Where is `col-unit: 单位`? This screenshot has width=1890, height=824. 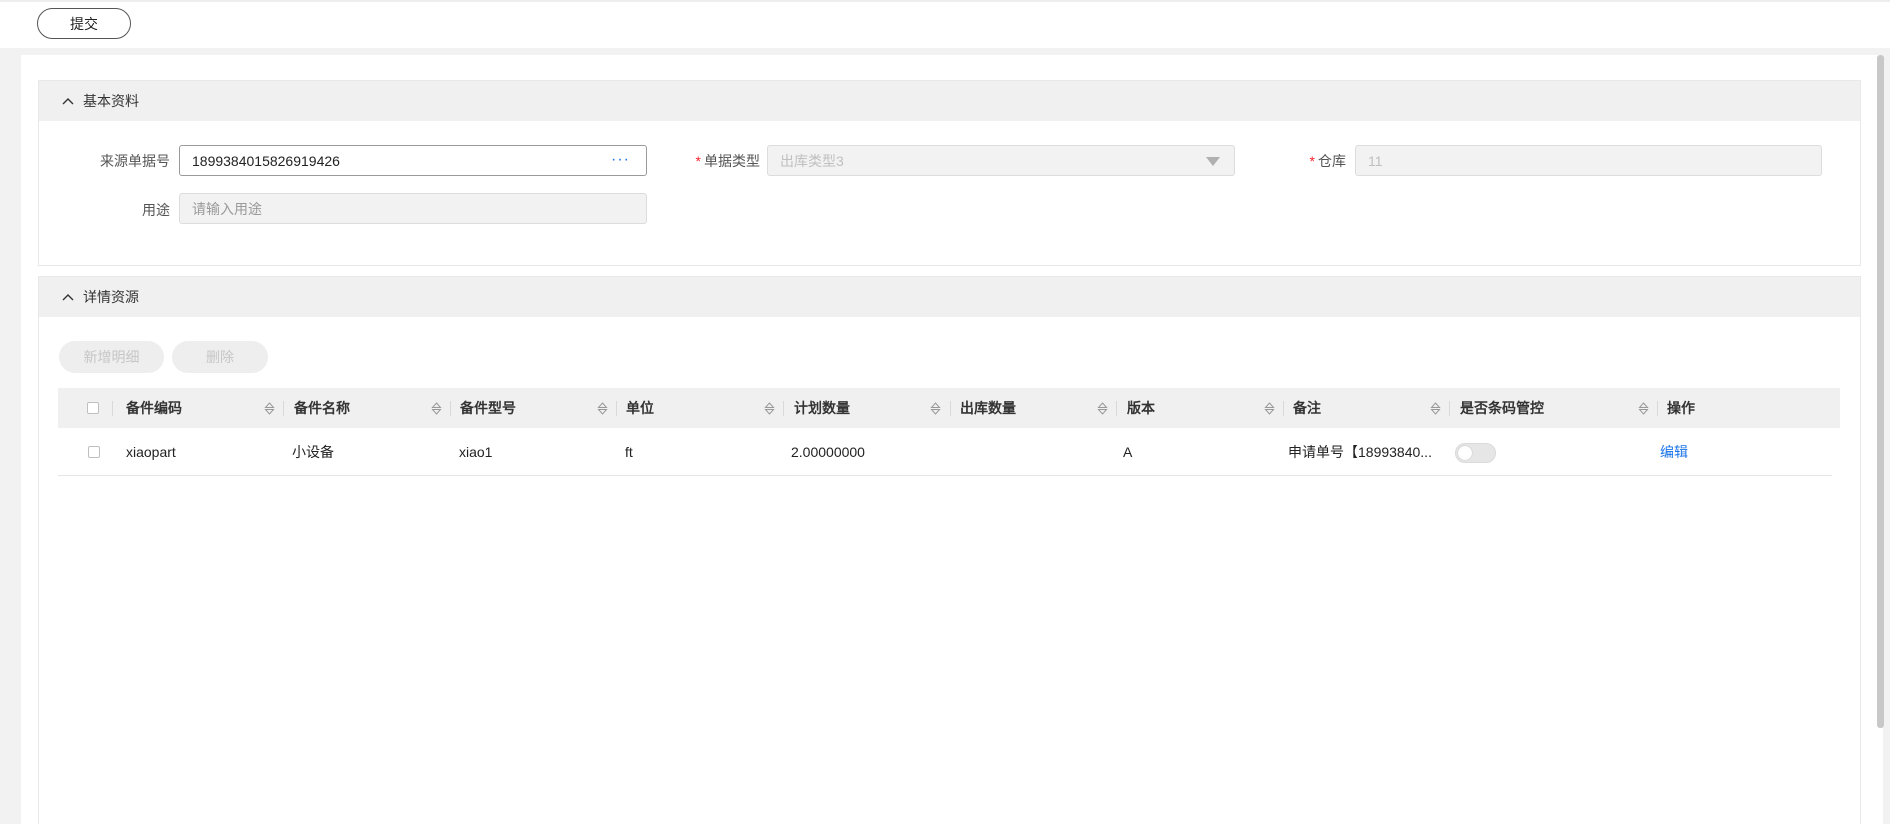
col-unit: 单位 is located at coordinates (640, 408).